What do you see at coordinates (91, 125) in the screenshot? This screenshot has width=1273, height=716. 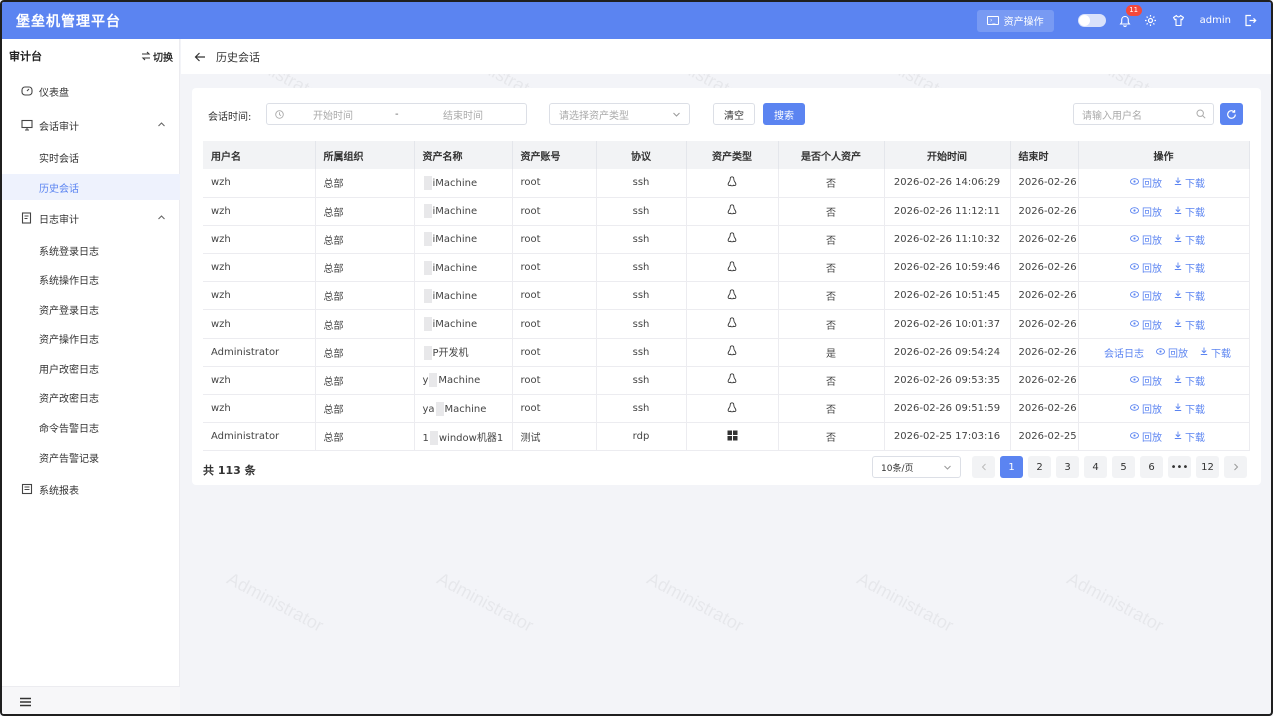 I see `sidebar-item-session-audit: 会话审计` at bounding box center [91, 125].